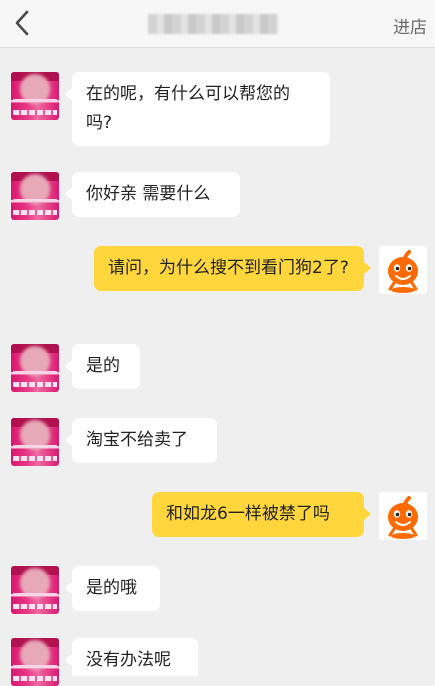 The height and width of the screenshot is (686, 435). I want to click on chat-title, so click(213, 24).